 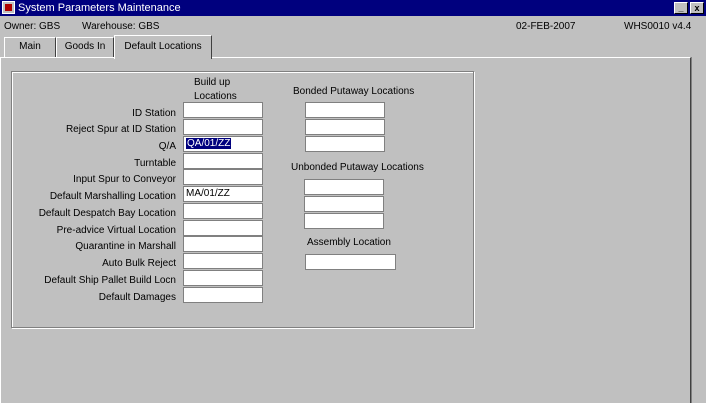 I want to click on field-auto-bulk-reject, so click(x=223, y=261).